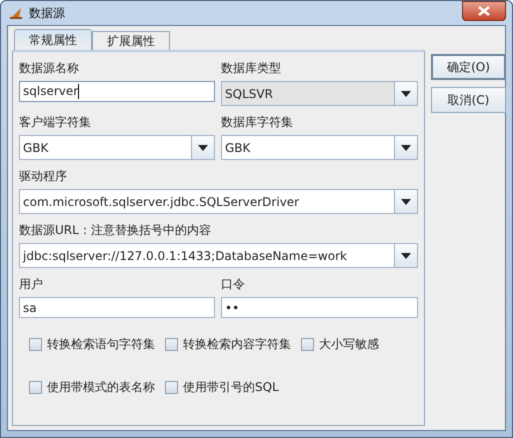 This screenshot has width=513, height=438. Describe the element at coordinates (349, 344) in the screenshot. I see `checkbox-label: 大小写敏感` at that location.